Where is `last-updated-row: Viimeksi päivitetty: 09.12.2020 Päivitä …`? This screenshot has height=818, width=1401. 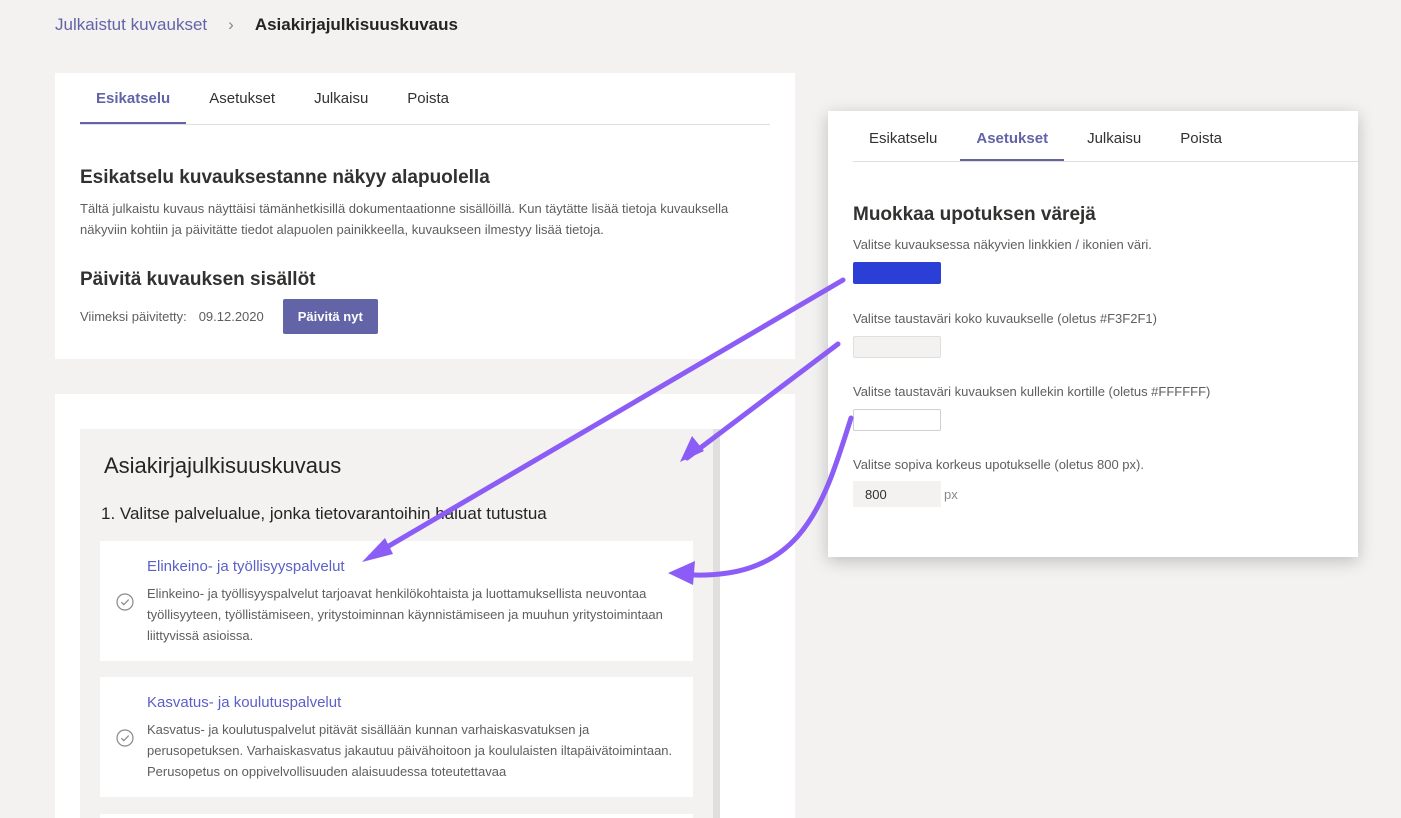 last-updated-row: Viimeksi päivitetty: 09.12.2020 Päivitä … is located at coordinates (229, 316).